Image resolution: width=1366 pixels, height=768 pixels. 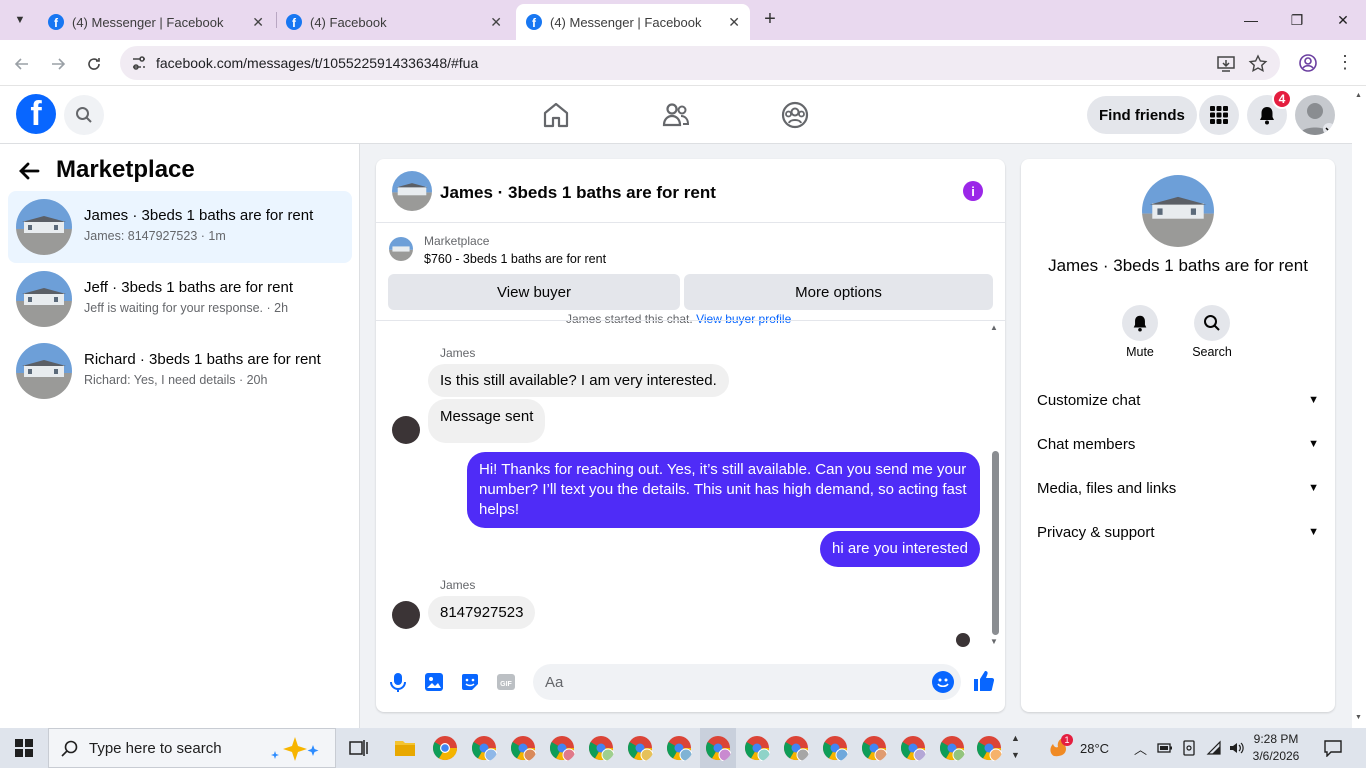 What do you see at coordinates (412, 191) in the screenshot?
I see `chat-listing-thumbnail` at bounding box center [412, 191].